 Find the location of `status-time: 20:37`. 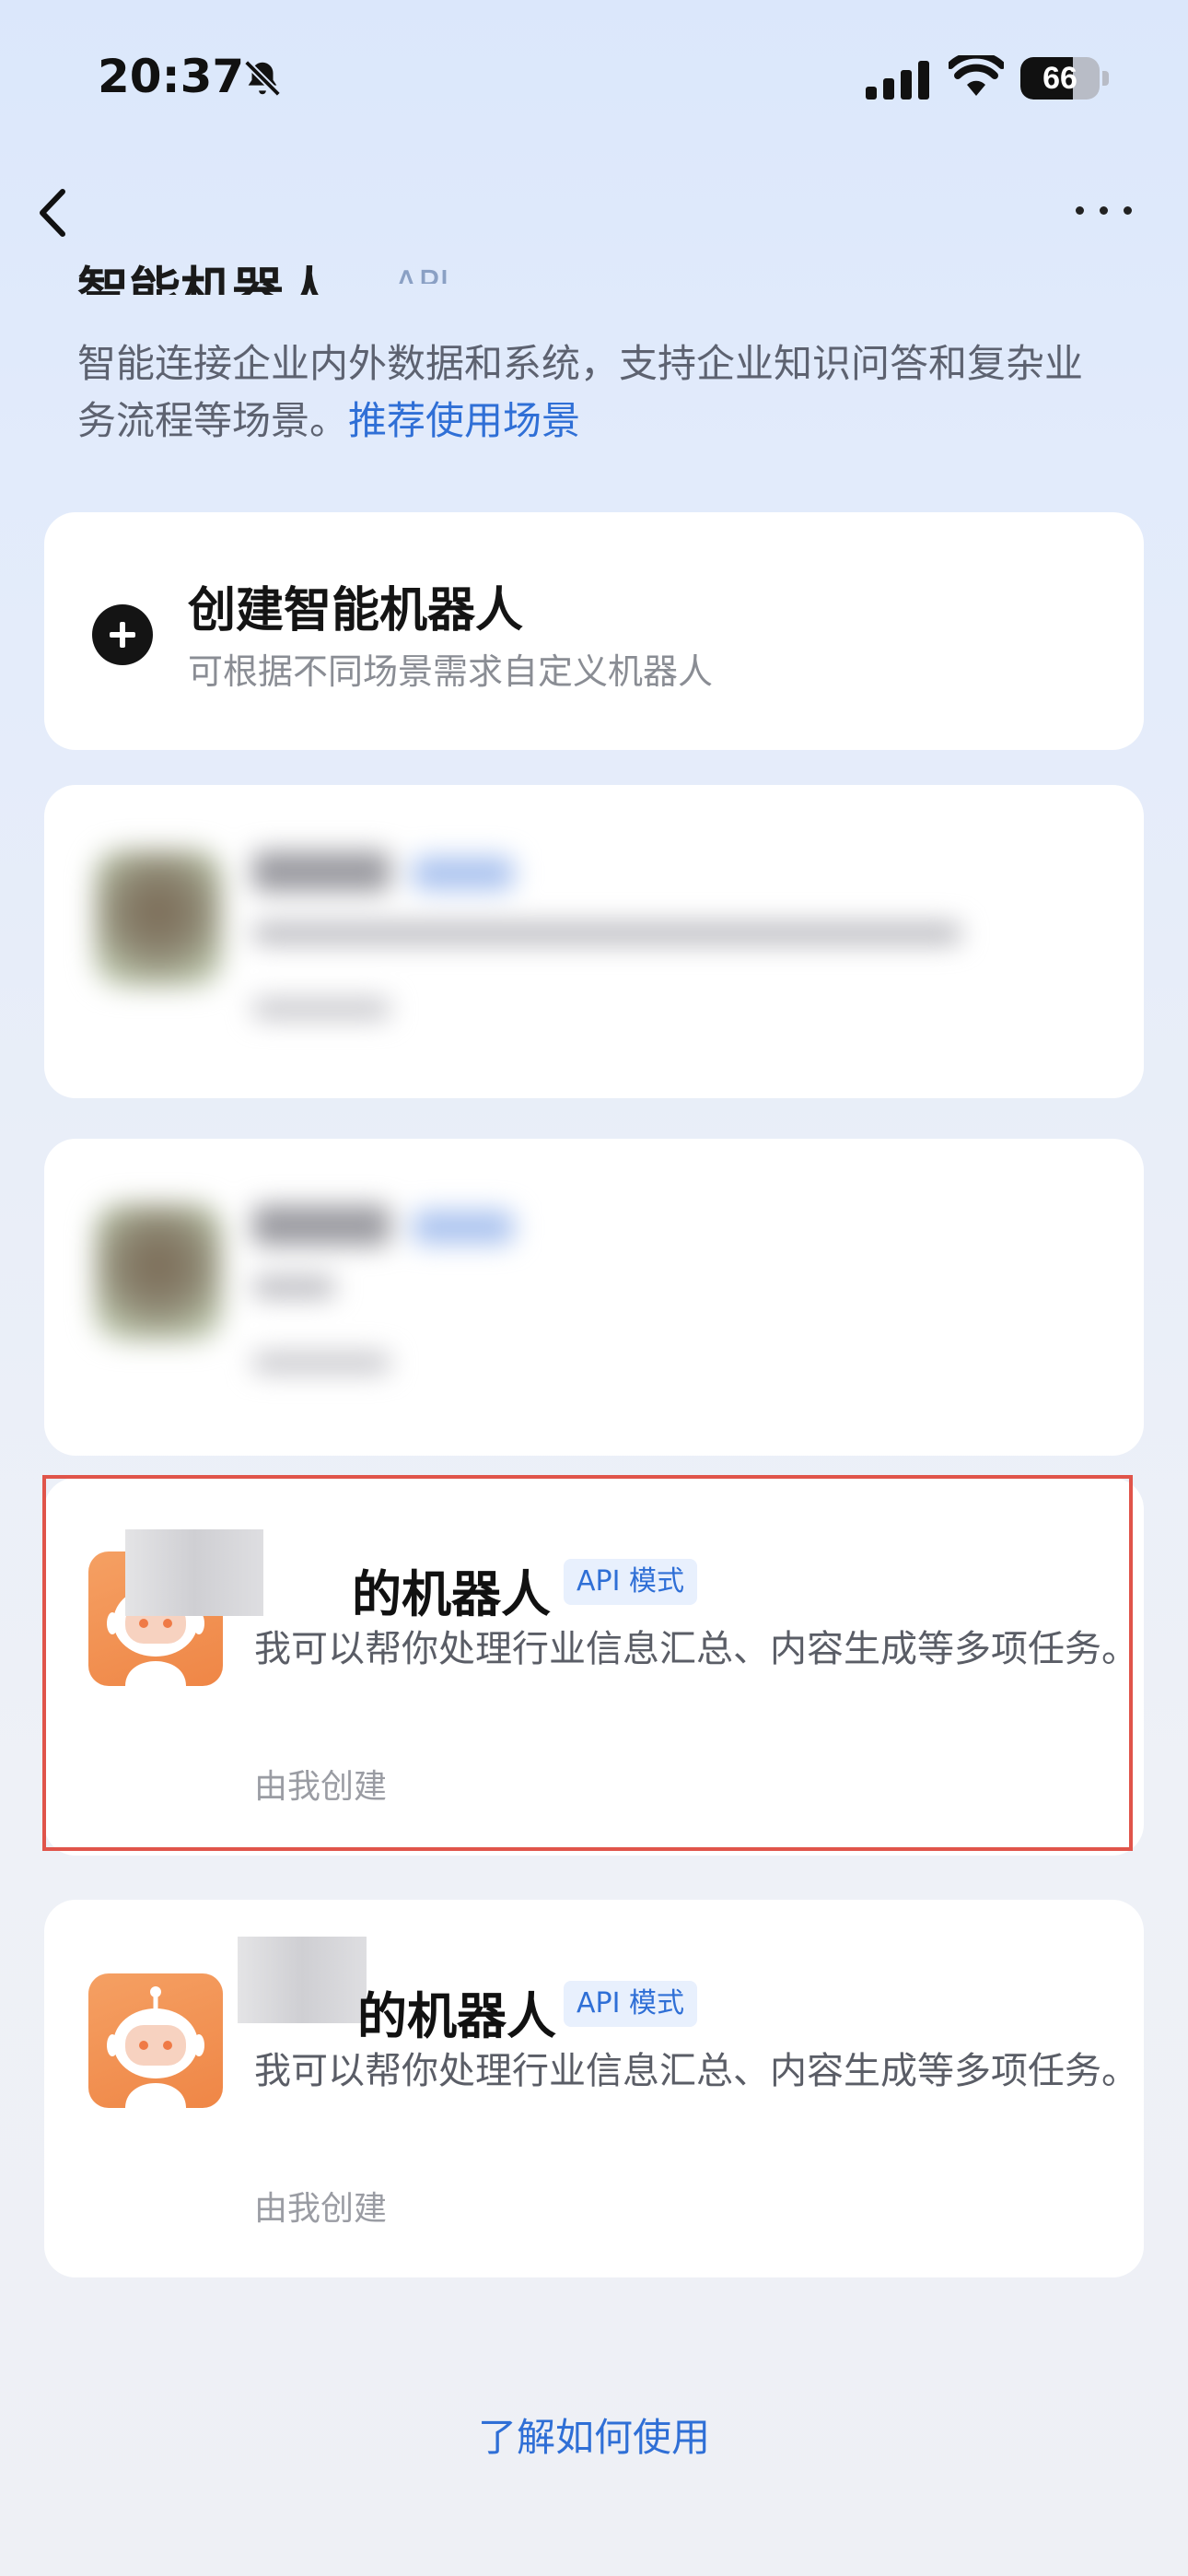

status-time: 20:37 is located at coordinates (172, 76).